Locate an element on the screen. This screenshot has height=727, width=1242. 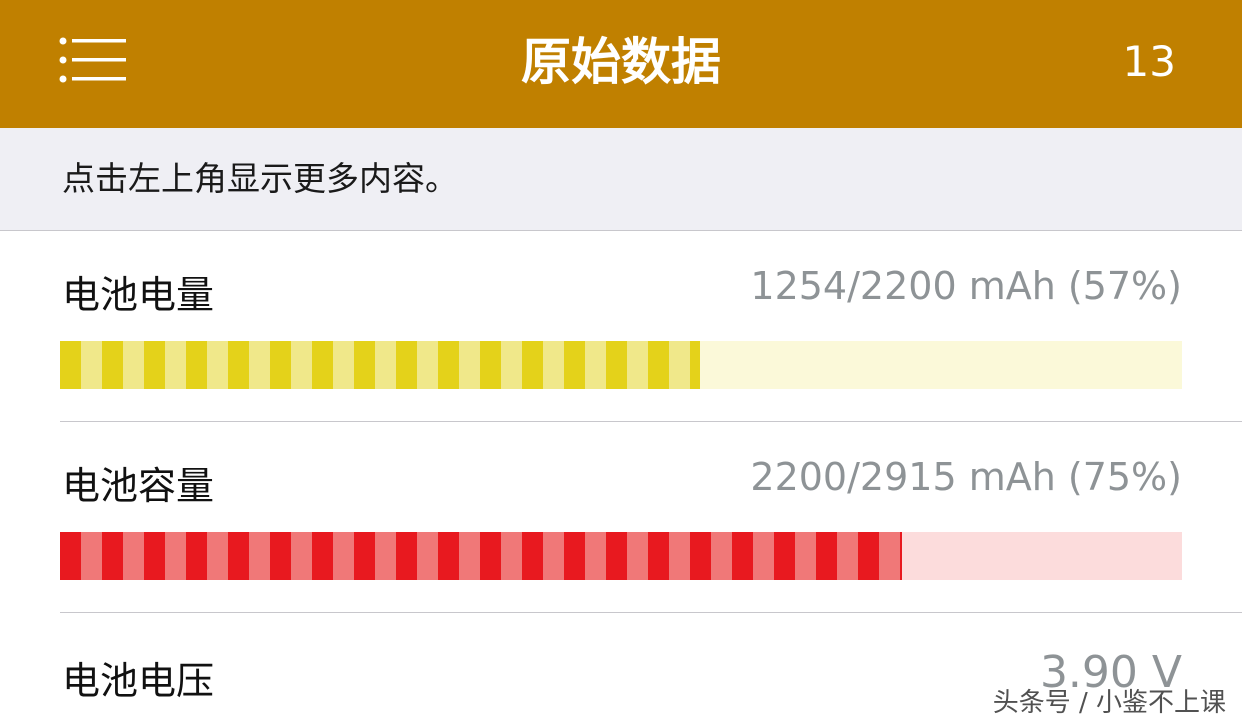
battery-voltage-label: 电池电压 is located at coordinates (138, 681).